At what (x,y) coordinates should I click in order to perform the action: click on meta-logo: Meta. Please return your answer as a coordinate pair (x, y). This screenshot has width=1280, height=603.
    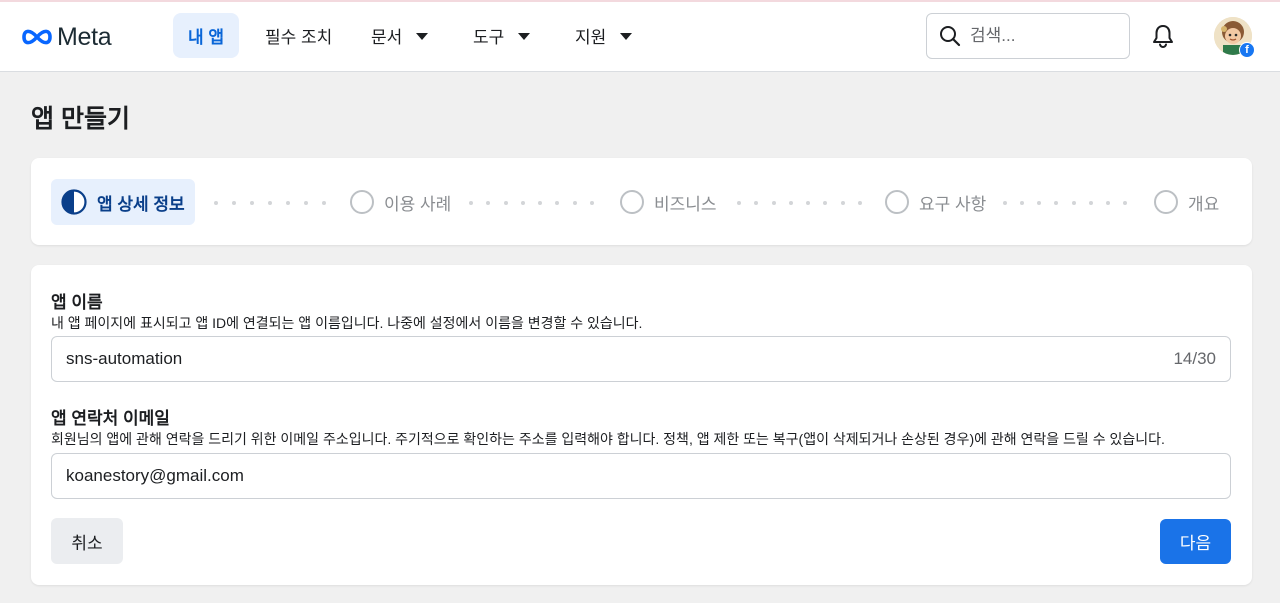
    Looking at the image, I should click on (66, 37).